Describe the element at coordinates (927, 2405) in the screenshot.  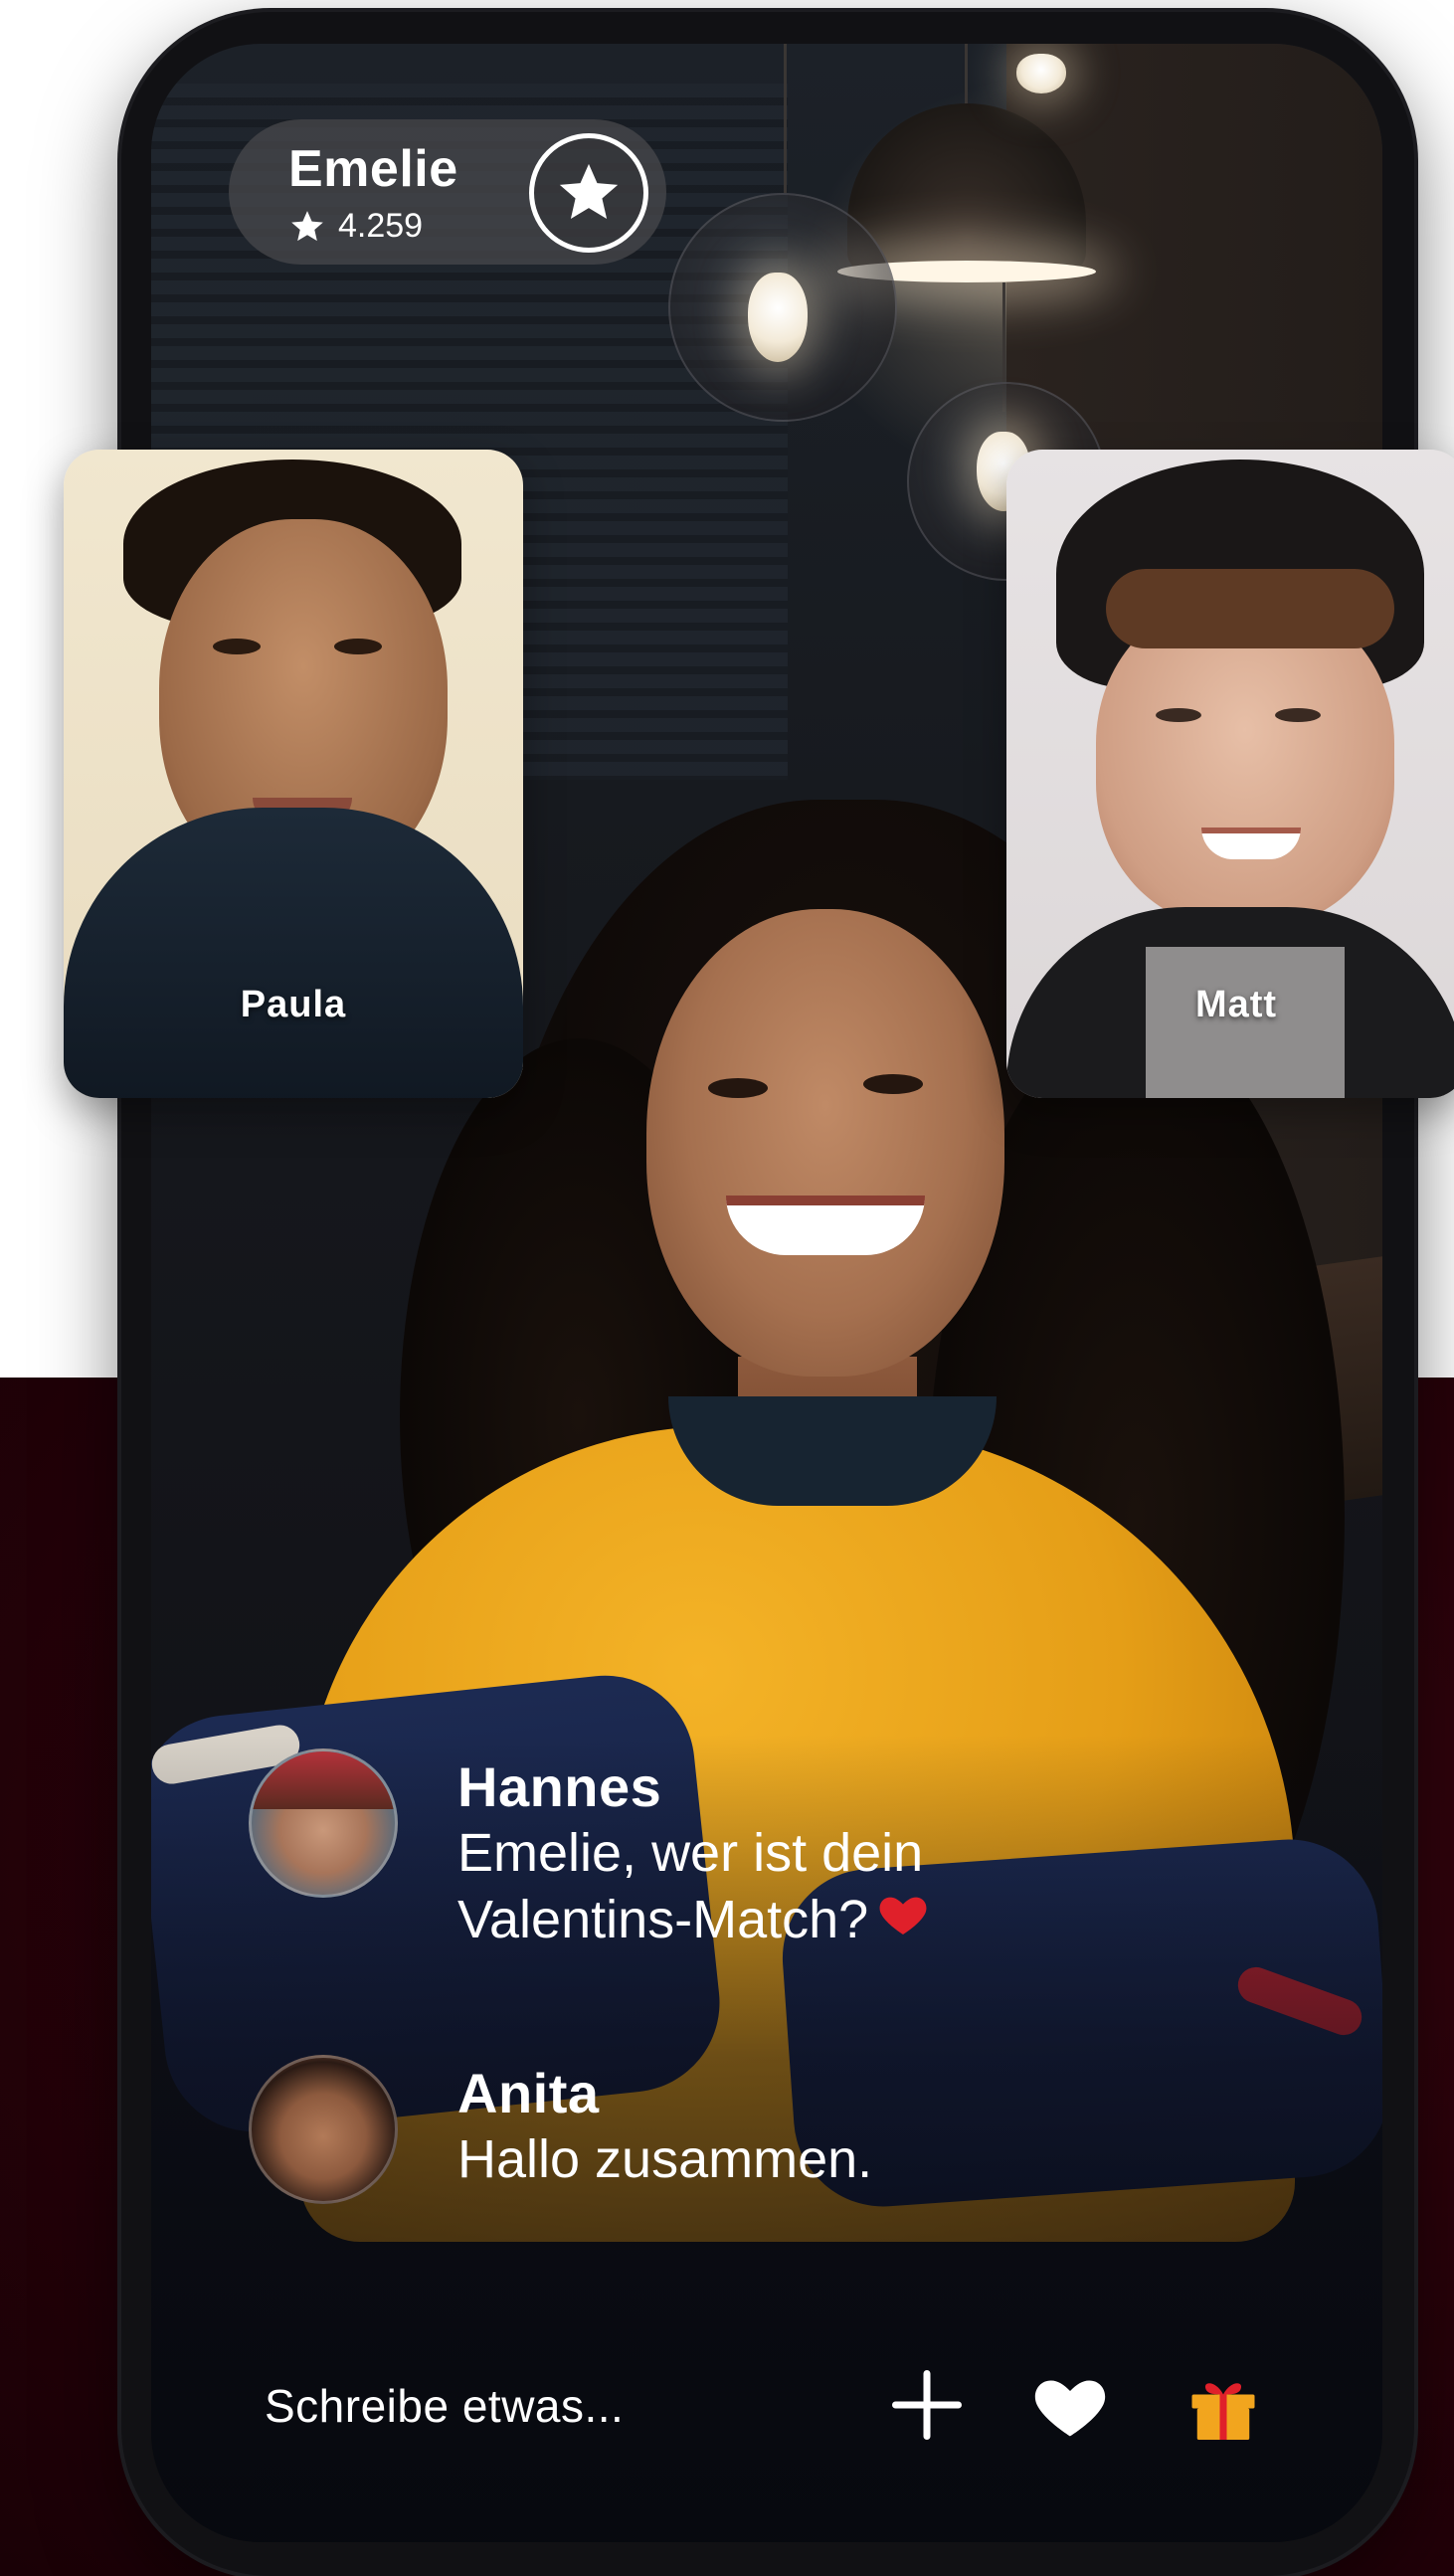
I see `plus-icon` at that location.